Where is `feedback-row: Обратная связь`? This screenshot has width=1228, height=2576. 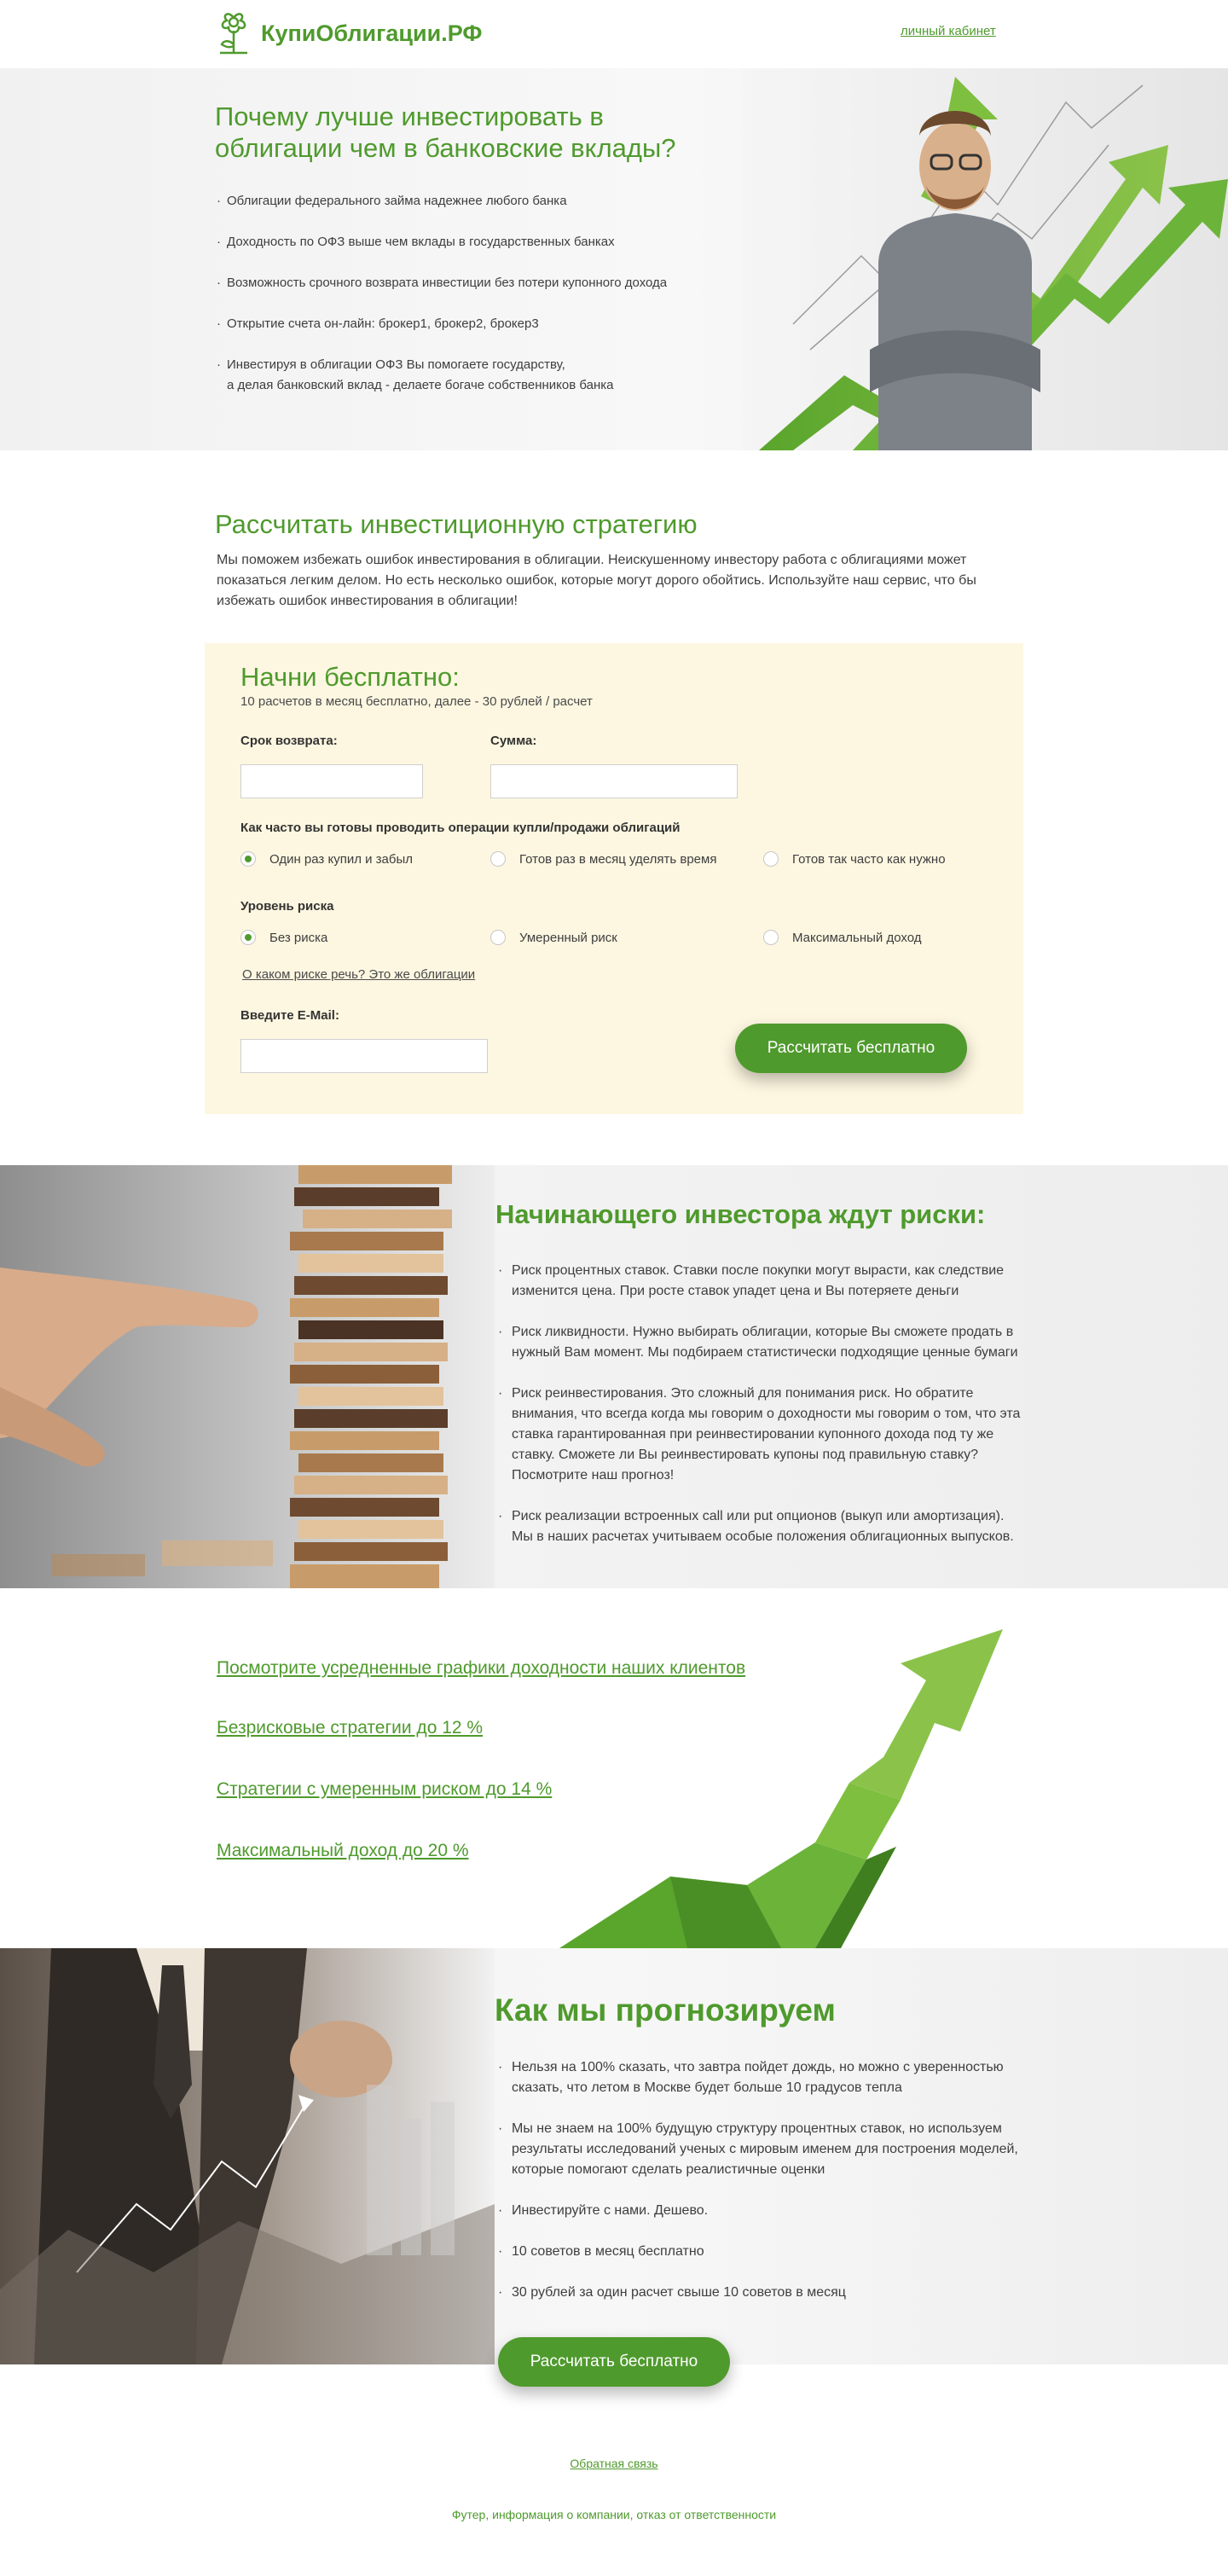
feedback-row: Обратная связь is located at coordinates (614, 2463).